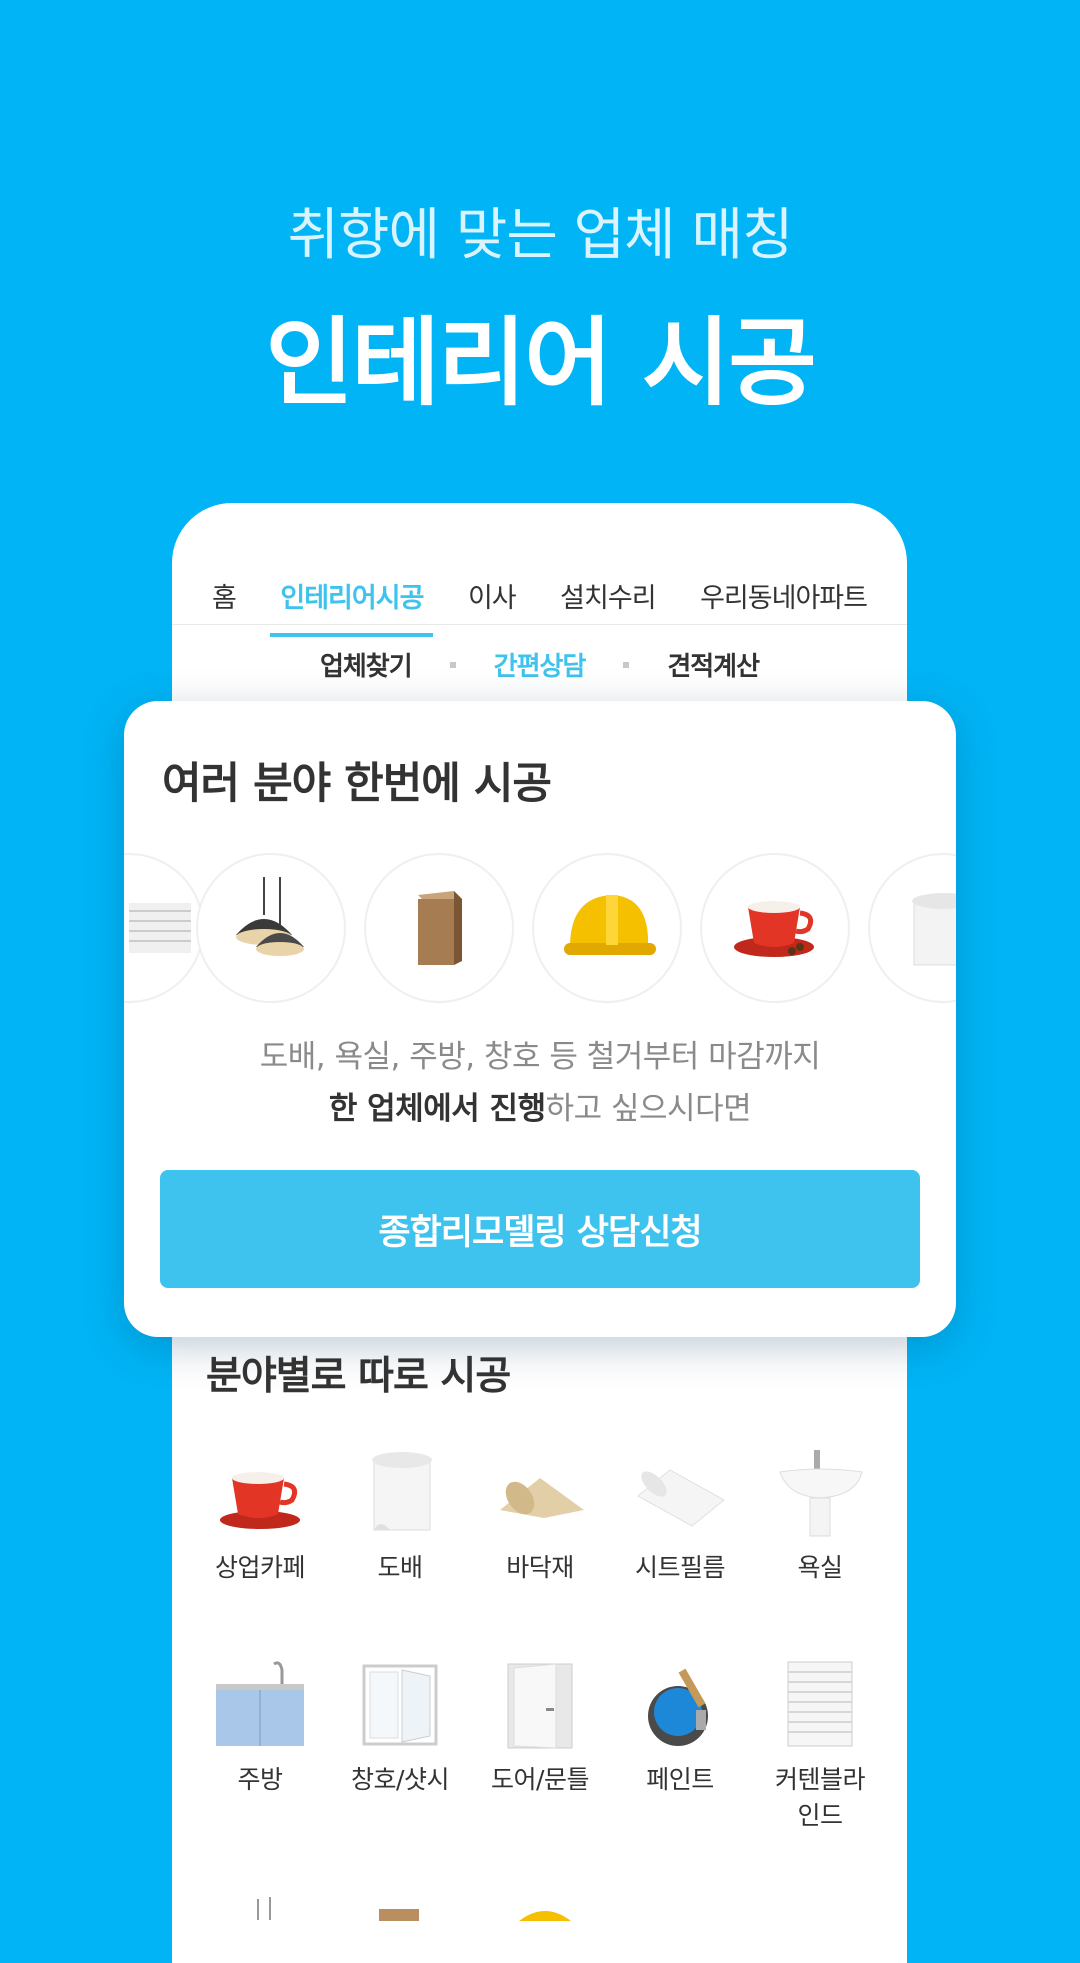 The height and width of the screenshot is (1963, 1080). I want to click on door-icon, so click(540, 1705).